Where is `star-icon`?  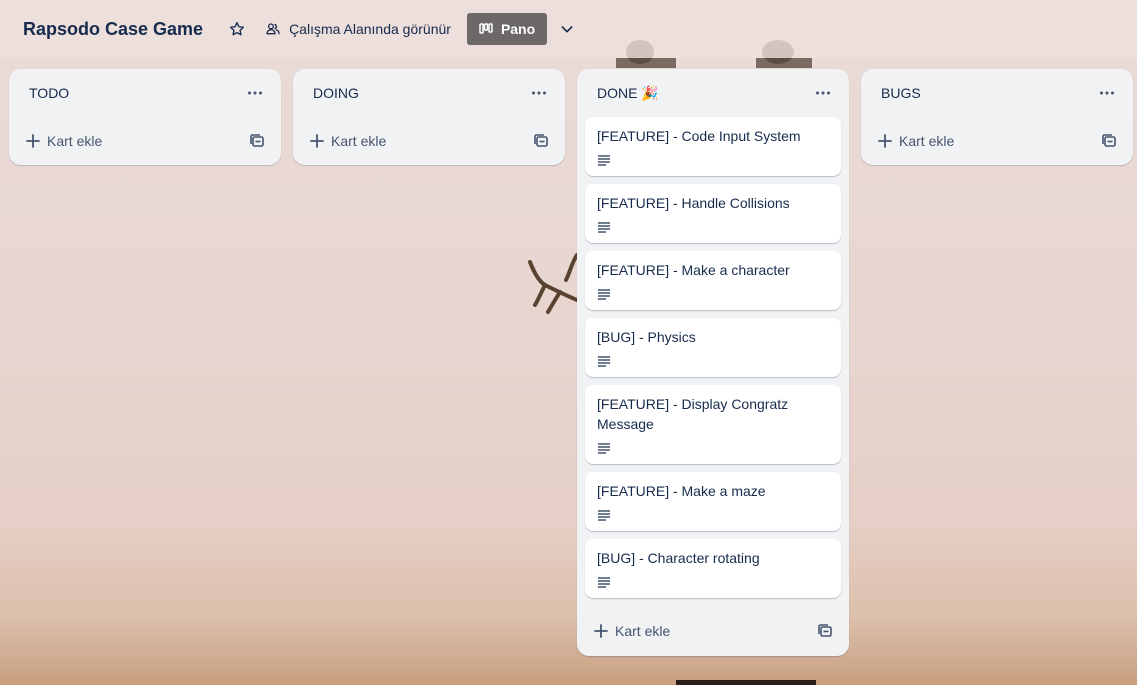
star-icon is located at coordinates (237, 29).